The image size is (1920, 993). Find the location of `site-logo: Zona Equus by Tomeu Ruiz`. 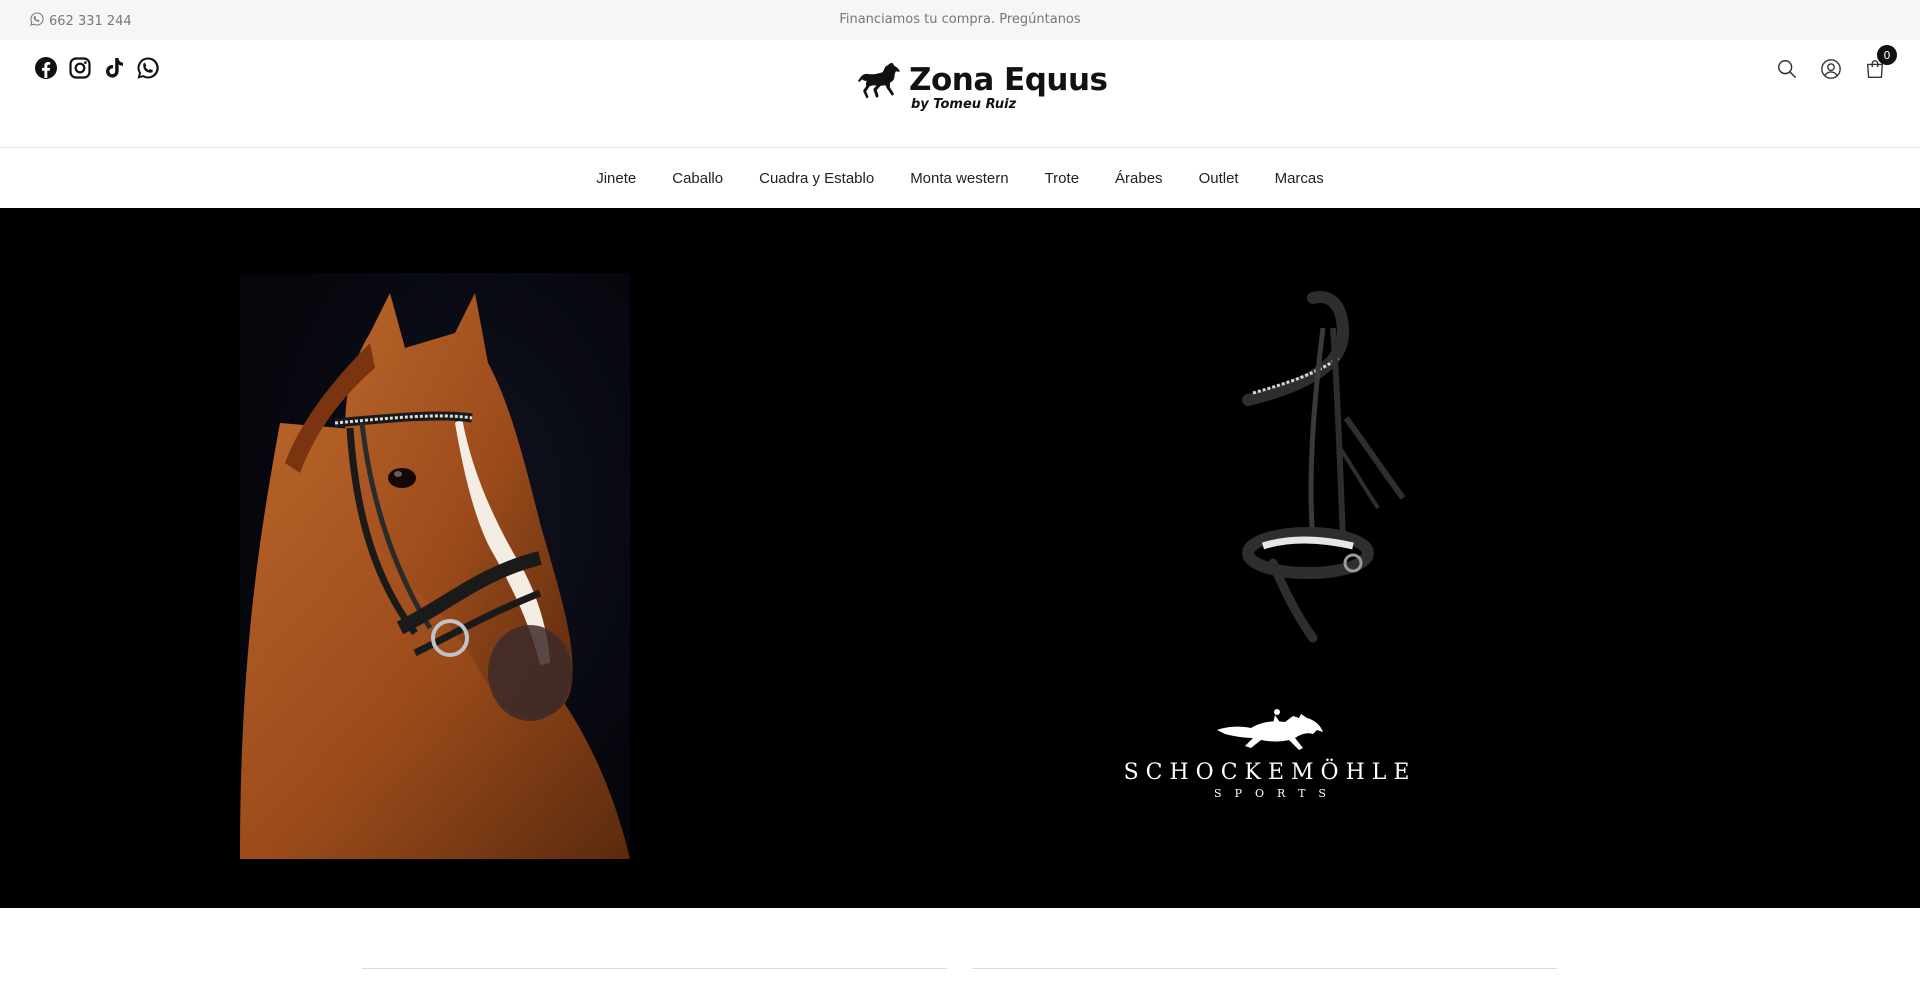

site-logo: Zona Equus by Tomeu Ruiz is located at coordinates (981, 87).